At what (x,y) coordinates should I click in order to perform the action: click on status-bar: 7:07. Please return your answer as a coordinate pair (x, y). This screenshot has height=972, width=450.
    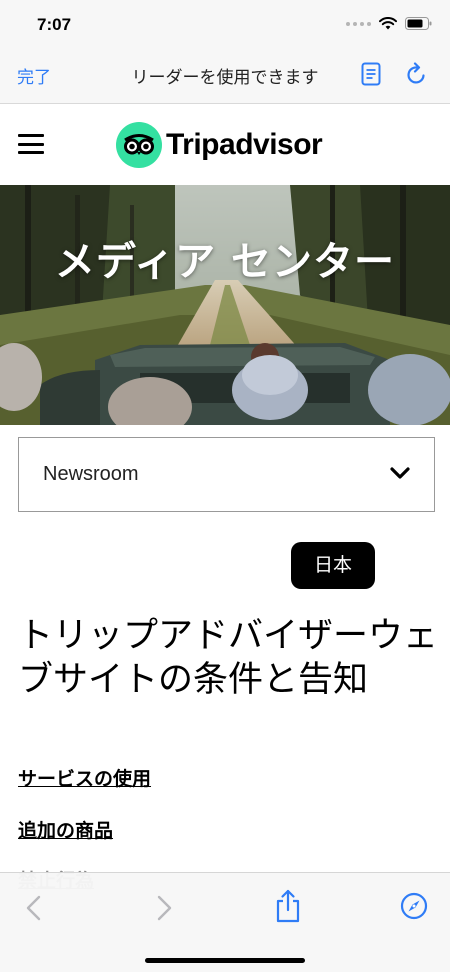
    Looking at the image, I should click on (225, 24).